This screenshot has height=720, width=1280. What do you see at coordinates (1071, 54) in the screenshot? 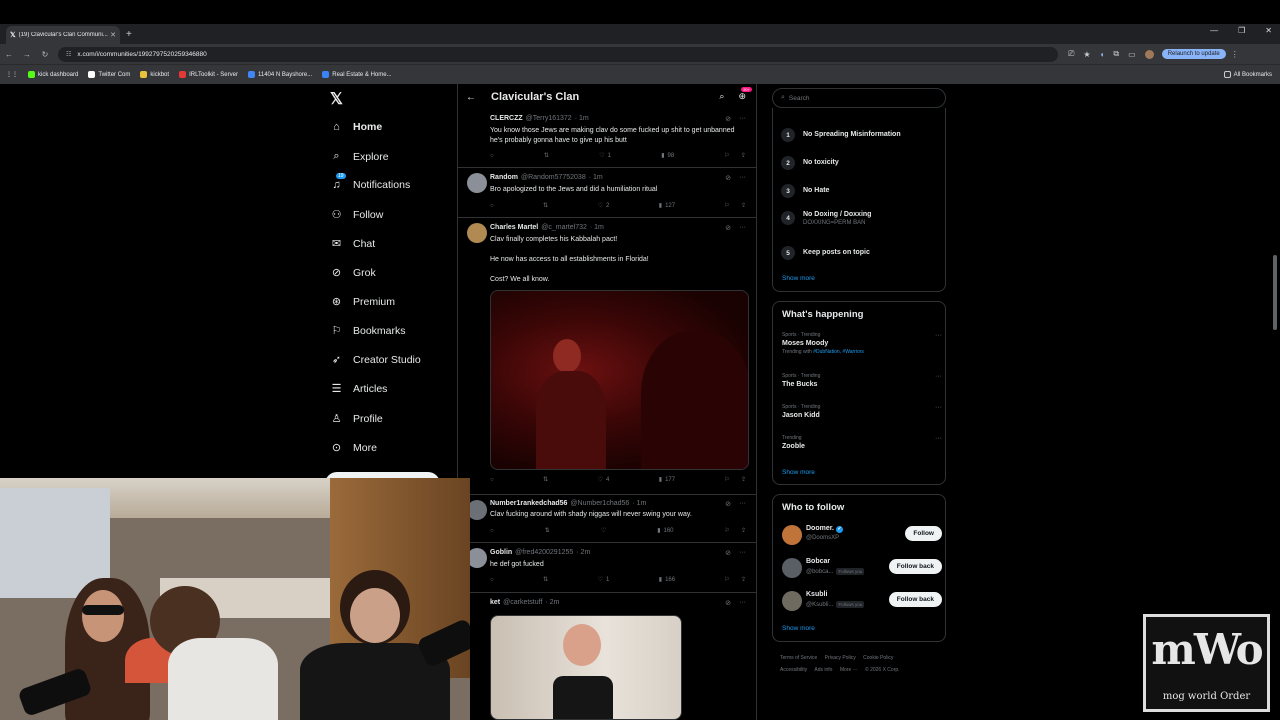
I see `install-icon: ⎚` at bounding box center [1071, 54].